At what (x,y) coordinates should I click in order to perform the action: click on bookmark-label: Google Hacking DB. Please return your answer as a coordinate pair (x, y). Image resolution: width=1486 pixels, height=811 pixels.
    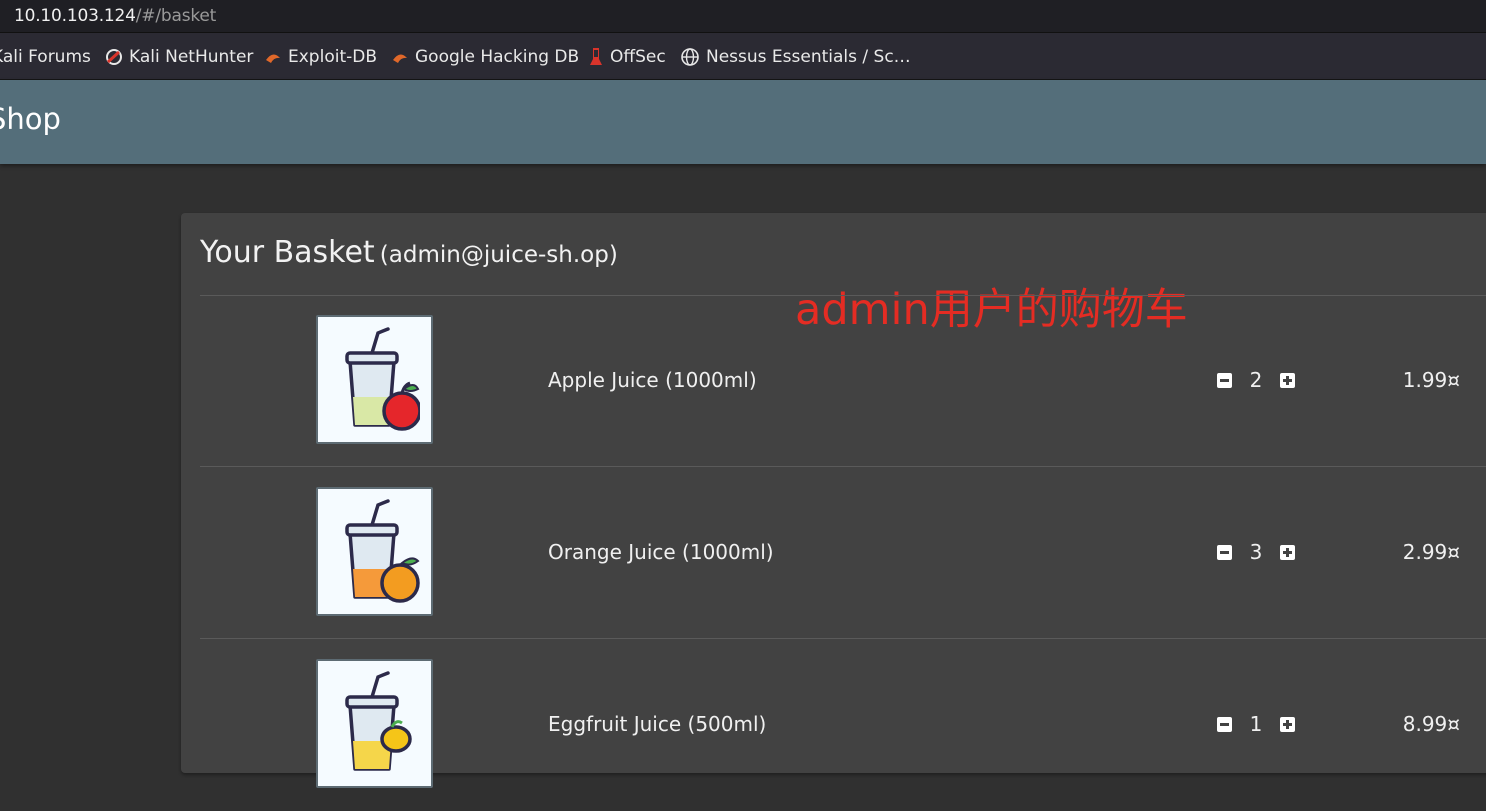
    Looking at the image, I should click on (497, 57).